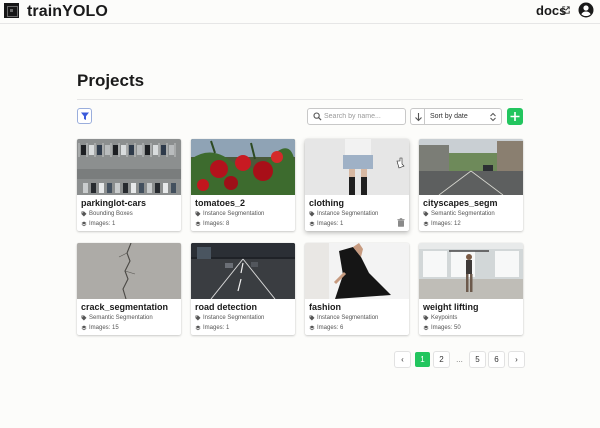 Image resolution: width=600 pixels, height=428 pixels. What do you see at coordinates (446, 224) in the screenshot?
I see `project-image-count: Images: 12` at bounding box center [446, 224].